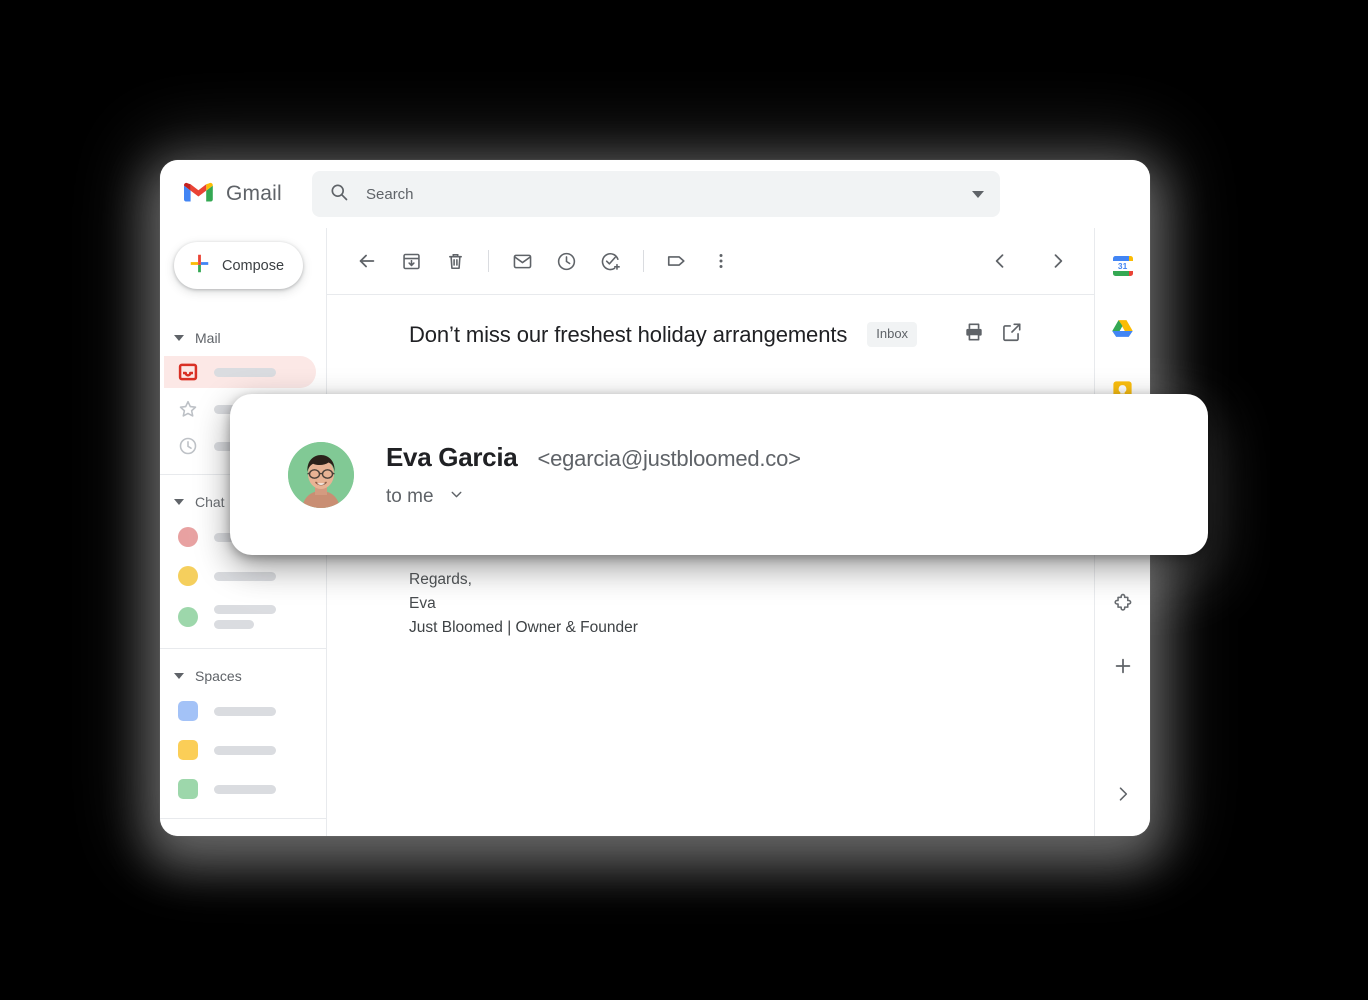 Image resolution: width=1368 pixels, height=1000 pixels. What do you see at coordinates (523, 627) in the screenshot?
I see `signature-company: Just Bloomed | Owner & Founder` at bounding box center [523, 627].